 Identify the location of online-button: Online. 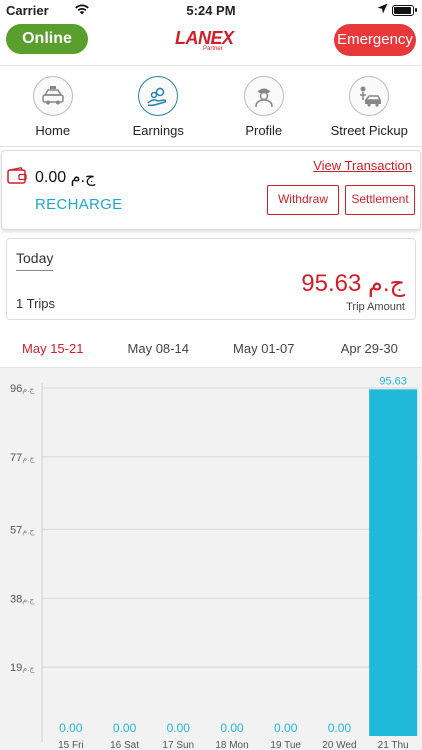
(47, 39).